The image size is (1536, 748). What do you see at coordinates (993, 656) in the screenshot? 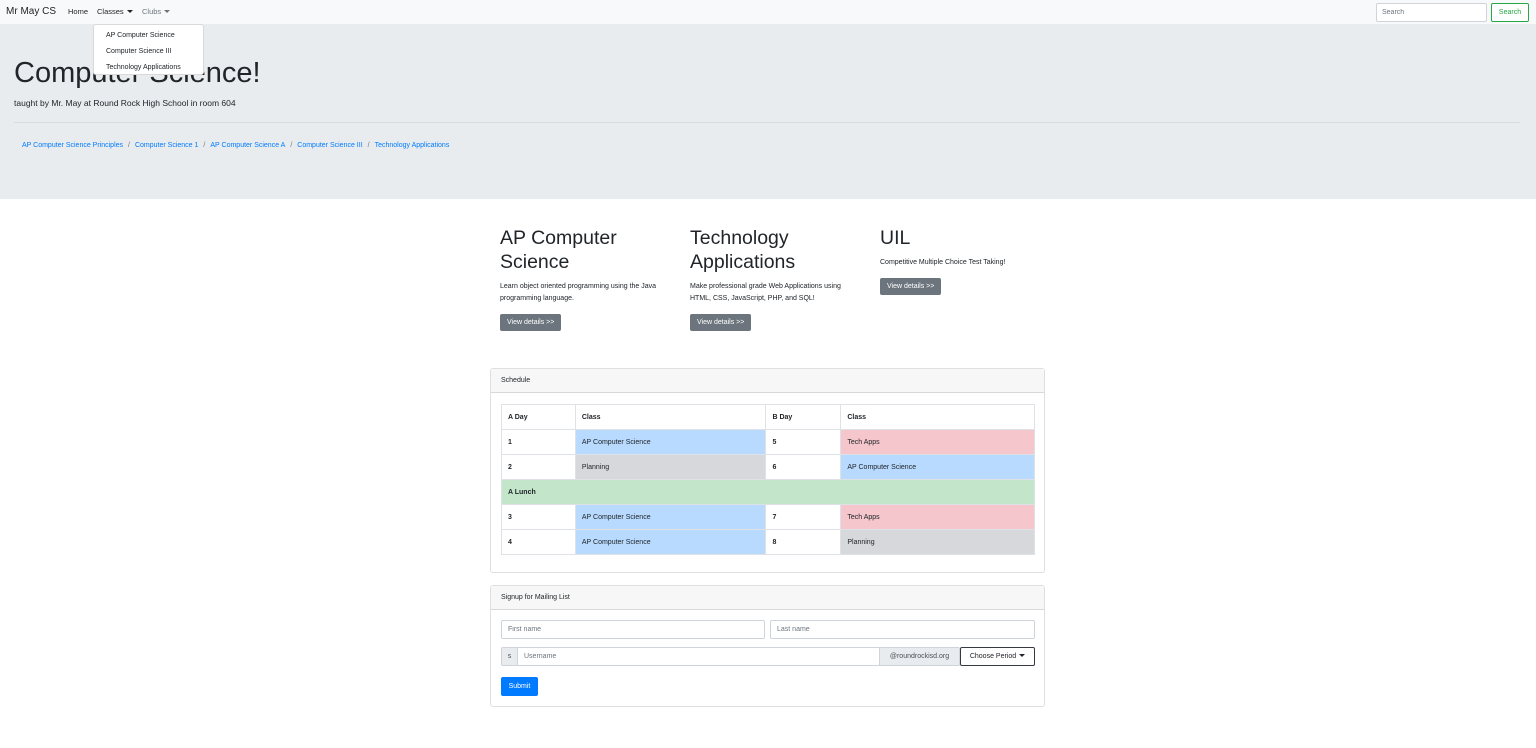
I see `choose-period-label: Choose Period` at bounding box center [993, 656].